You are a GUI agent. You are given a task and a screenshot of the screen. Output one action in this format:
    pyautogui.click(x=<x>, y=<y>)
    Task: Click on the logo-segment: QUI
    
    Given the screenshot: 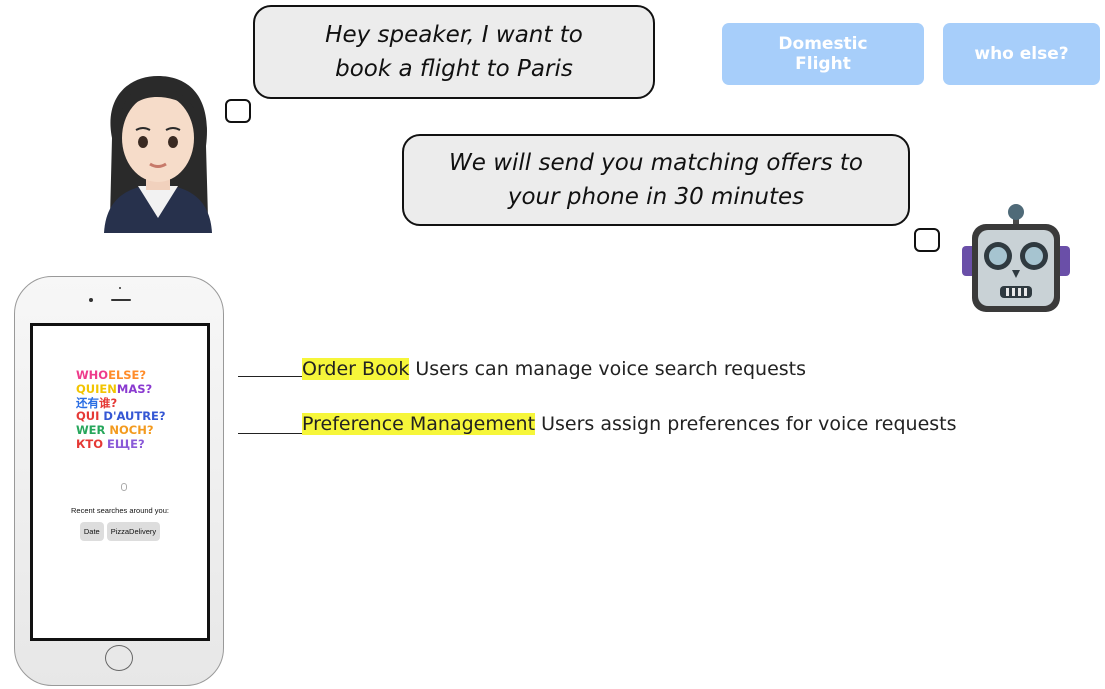 What is the action you would take?
    pyautogui.click(x=90, y=416)
    